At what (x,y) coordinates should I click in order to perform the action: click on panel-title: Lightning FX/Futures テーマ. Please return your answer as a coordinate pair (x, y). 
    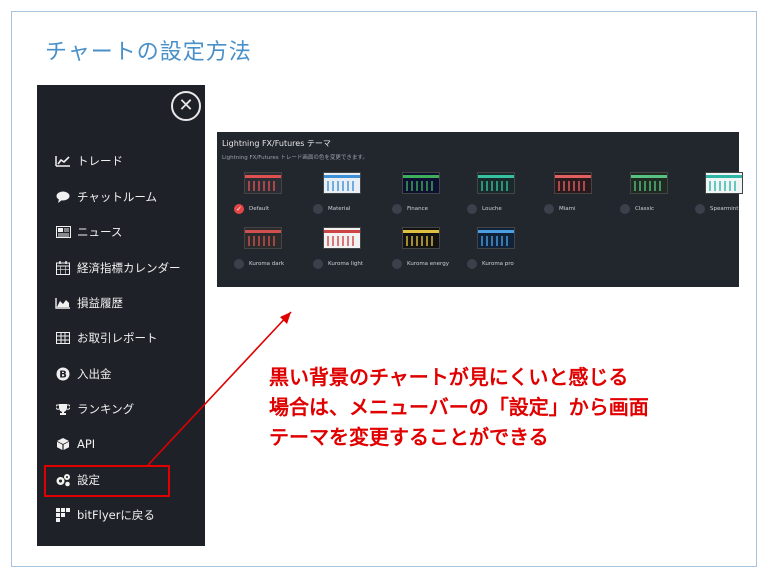
    Looking at the image, I should click on (276, 143).